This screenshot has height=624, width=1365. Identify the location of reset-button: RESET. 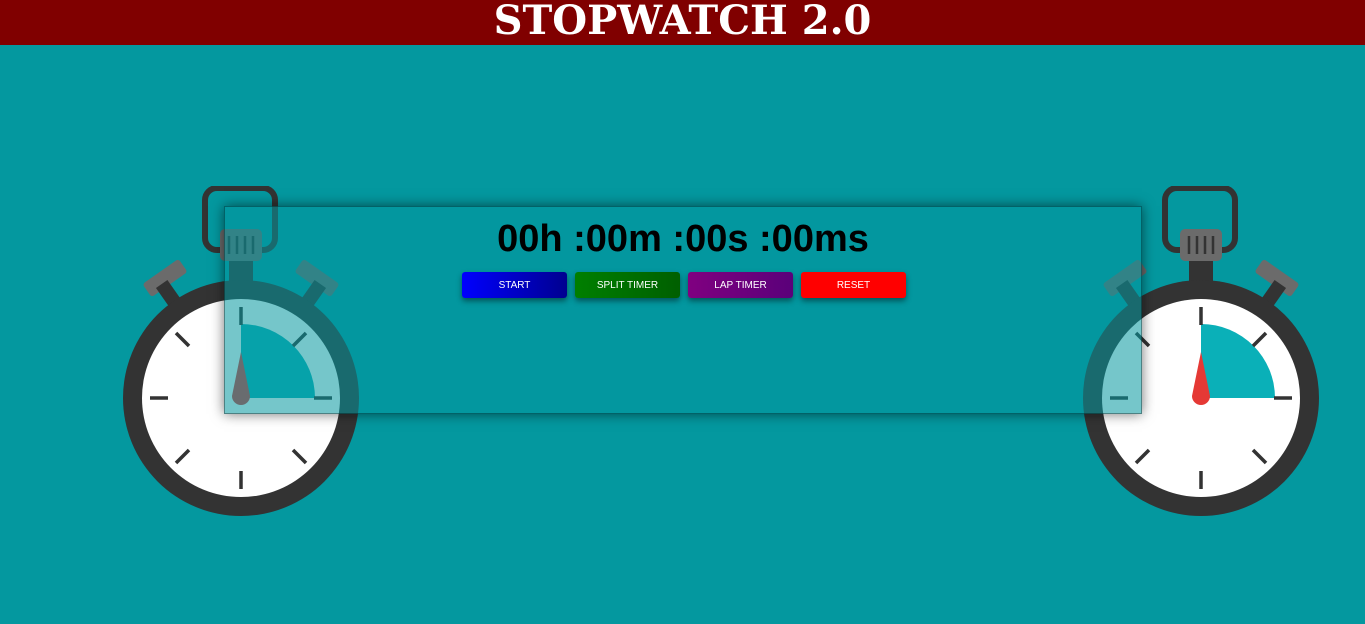
(853, 285).